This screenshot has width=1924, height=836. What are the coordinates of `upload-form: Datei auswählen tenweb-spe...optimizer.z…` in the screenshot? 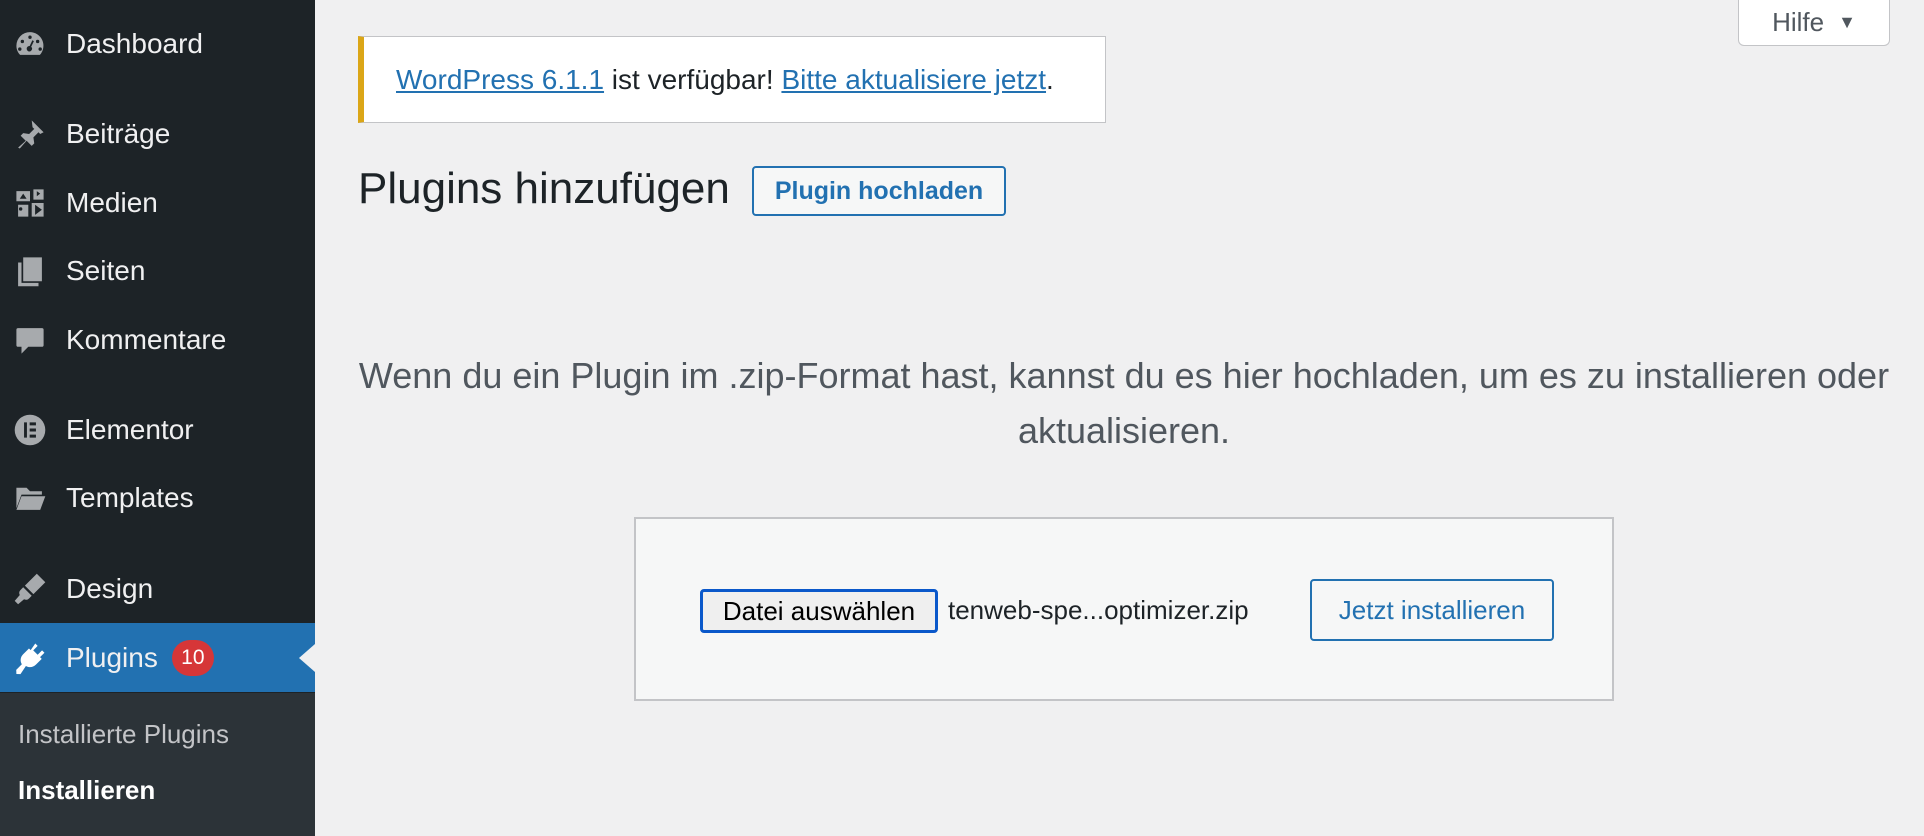 It's located at (1124, 609).